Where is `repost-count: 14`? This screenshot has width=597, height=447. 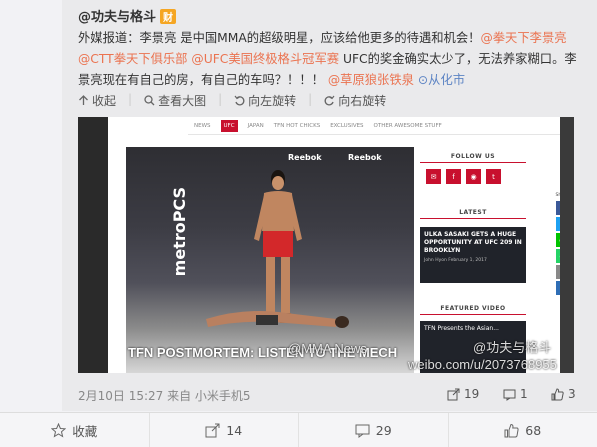 repost-count: 14 is located at coordinates (234, 430).